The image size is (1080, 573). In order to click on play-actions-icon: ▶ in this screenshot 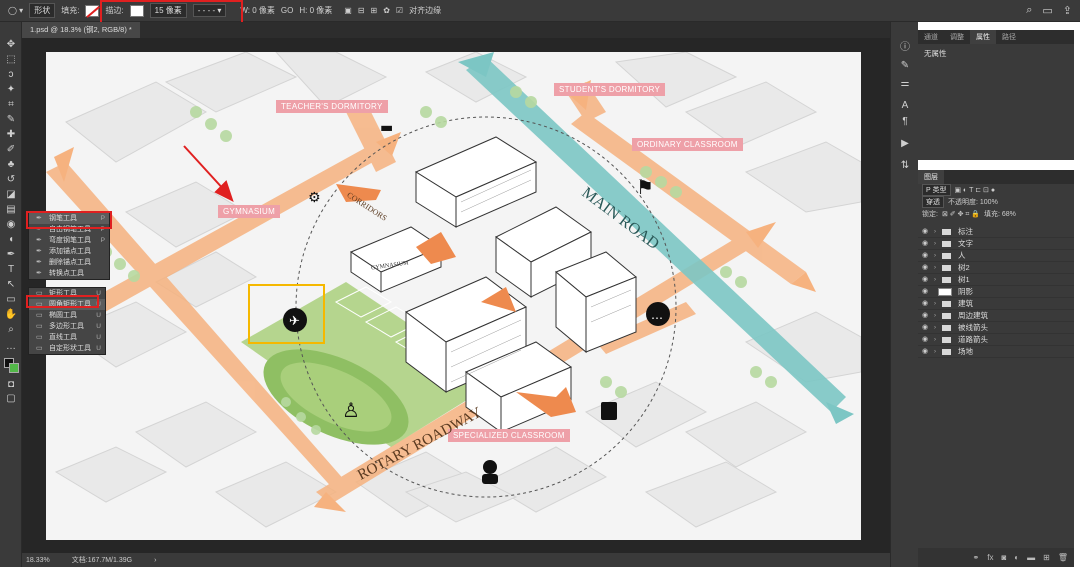, I will do `click(905, 145)`.